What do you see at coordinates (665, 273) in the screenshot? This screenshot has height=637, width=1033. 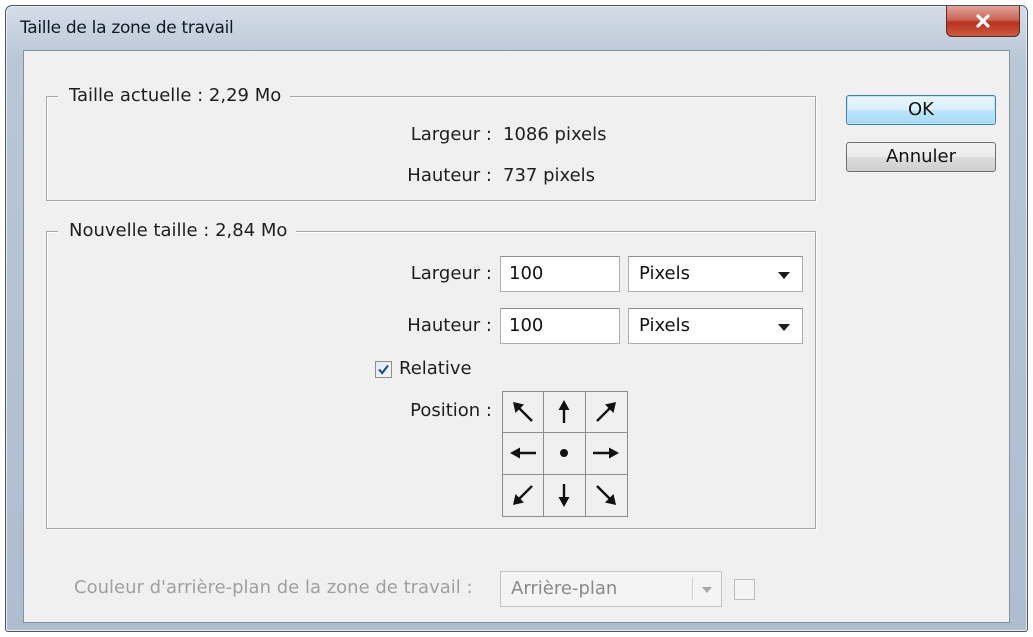 I see `width-unit-value: Pixels` at bounding box center [665, 273].